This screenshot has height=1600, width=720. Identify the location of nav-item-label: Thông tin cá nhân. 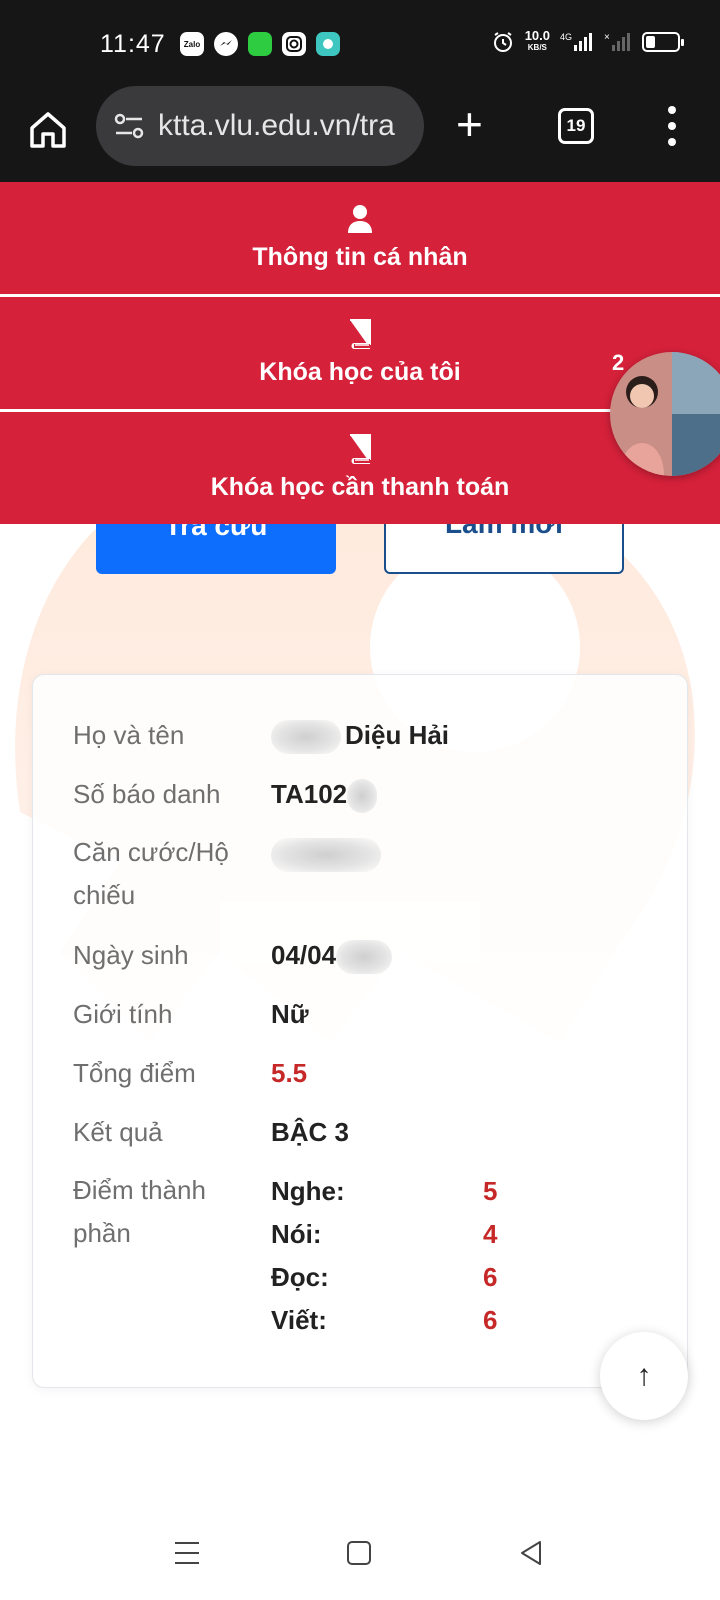
(360, 257).